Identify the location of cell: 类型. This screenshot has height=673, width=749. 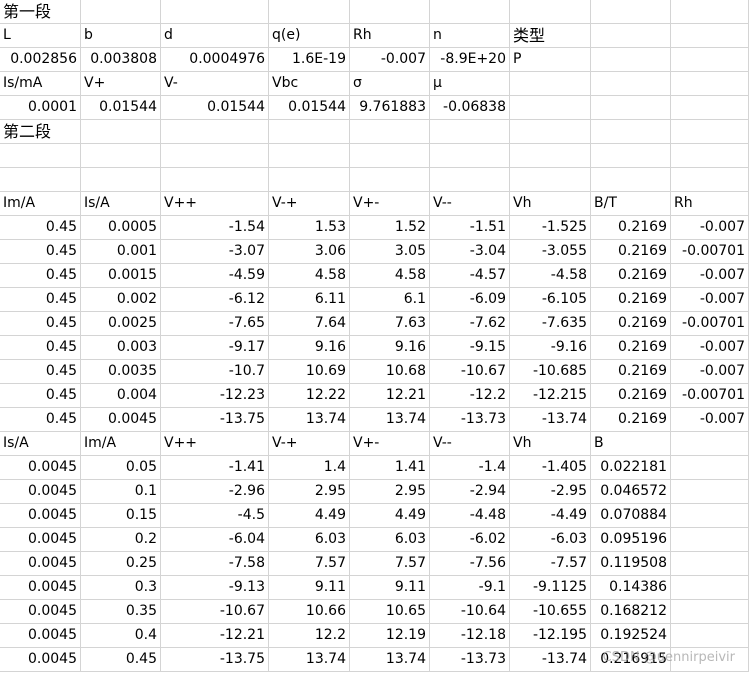
(550, 36).